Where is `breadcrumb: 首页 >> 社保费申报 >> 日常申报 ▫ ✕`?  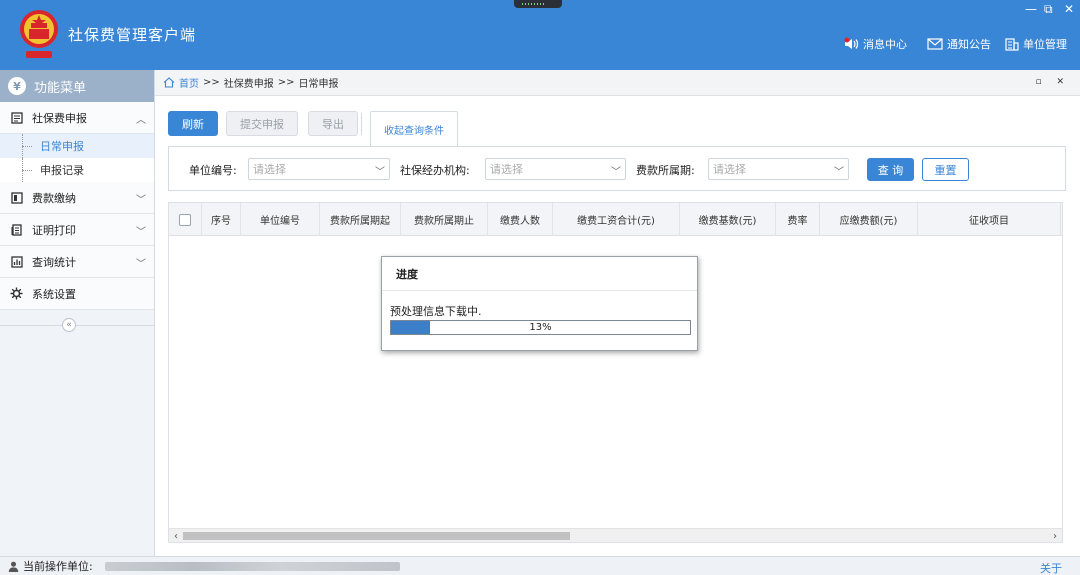
breadcrumb: 首页 >> 社保费申报 >> 日常申报 ▫ ✕ is located at coordinates (617, 83).